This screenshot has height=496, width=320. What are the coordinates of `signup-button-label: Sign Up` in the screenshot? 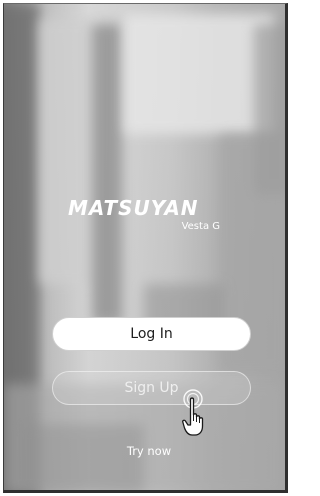 It's located at (151, 388).